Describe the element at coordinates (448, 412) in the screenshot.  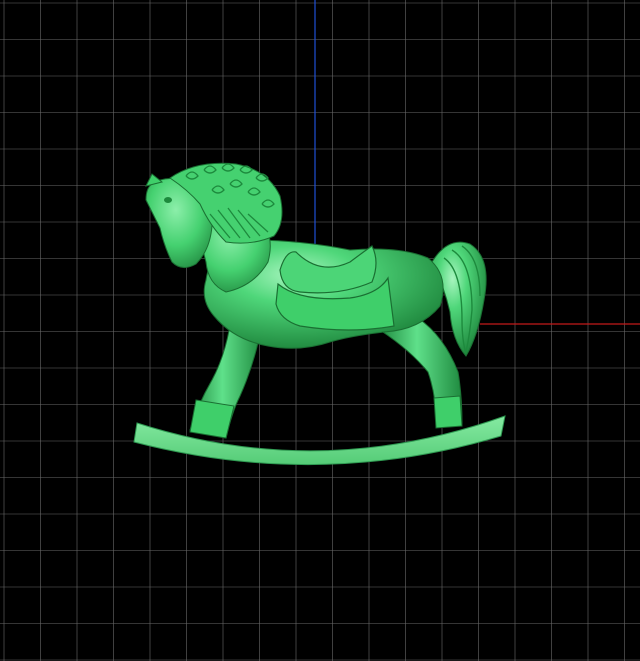
I see `hind-hoof` at that location.